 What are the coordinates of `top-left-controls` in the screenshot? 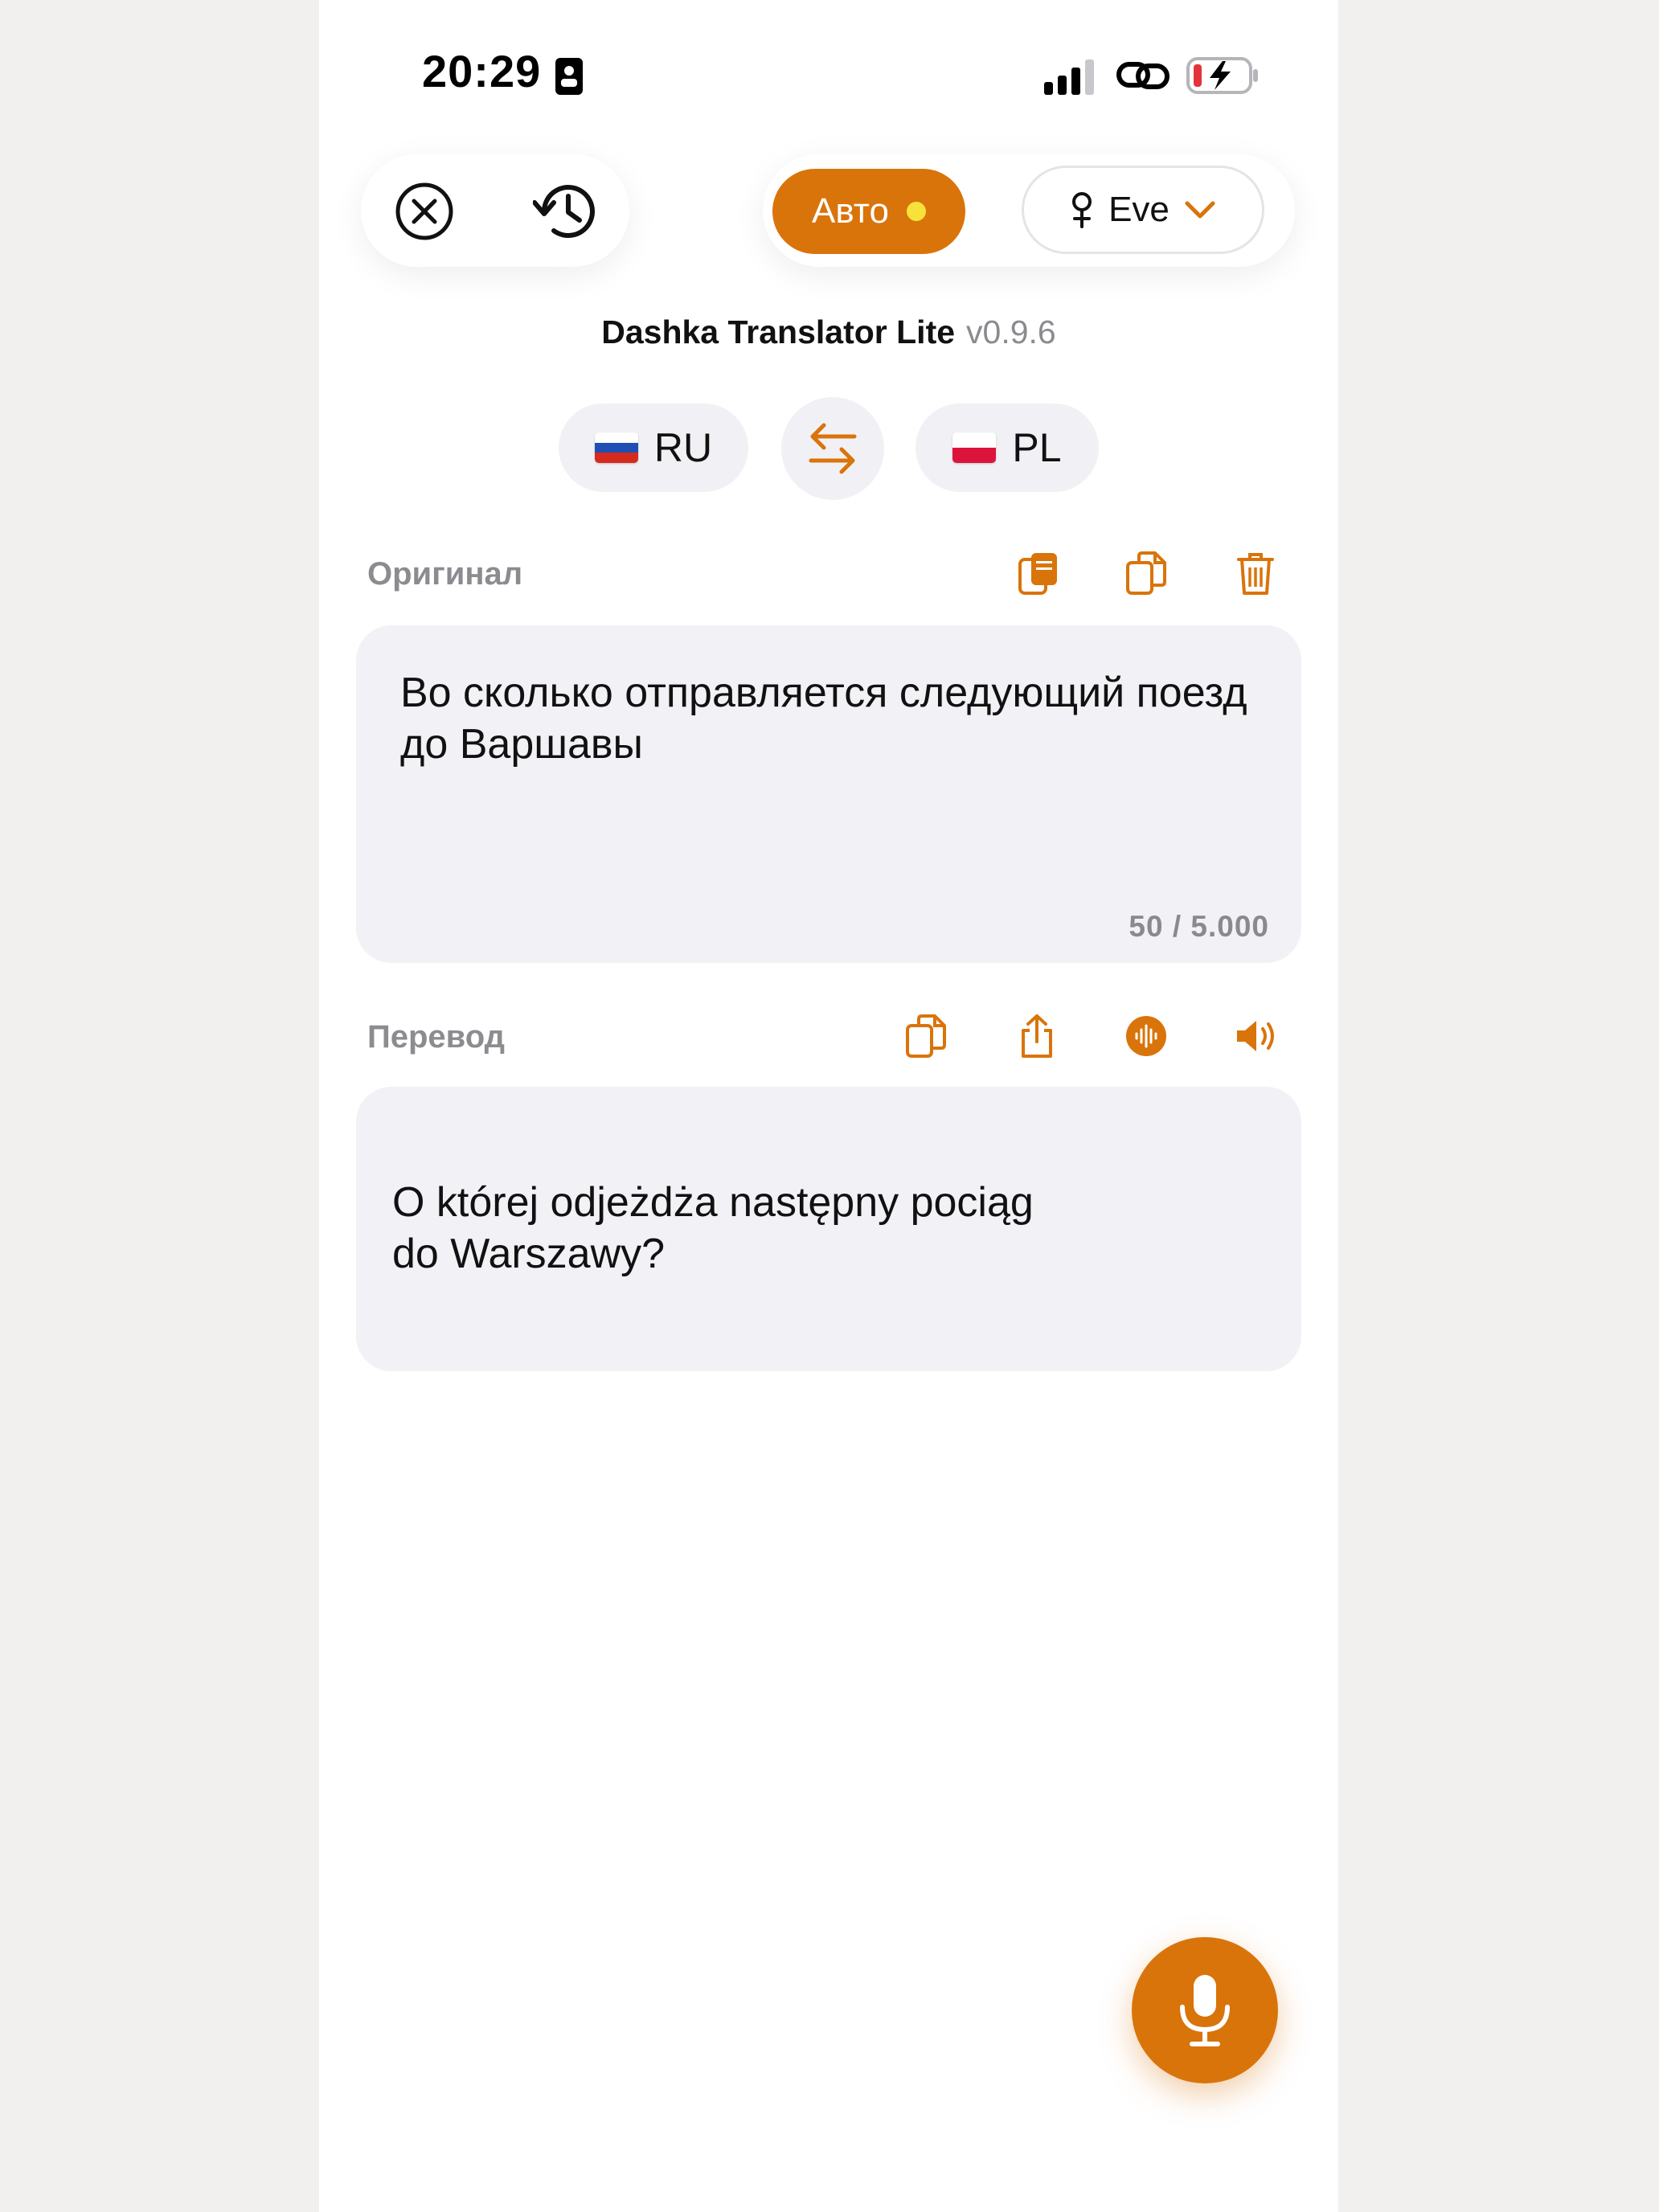 It's located at (495, 211).